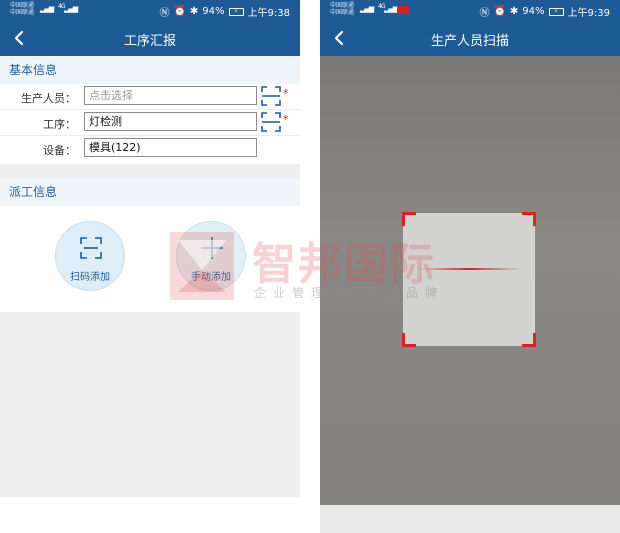 The height and width of the screenshot is (533, 620). Describe the element at coordinates (150, 171) in the screenshot. I see `section-gap` at that location.